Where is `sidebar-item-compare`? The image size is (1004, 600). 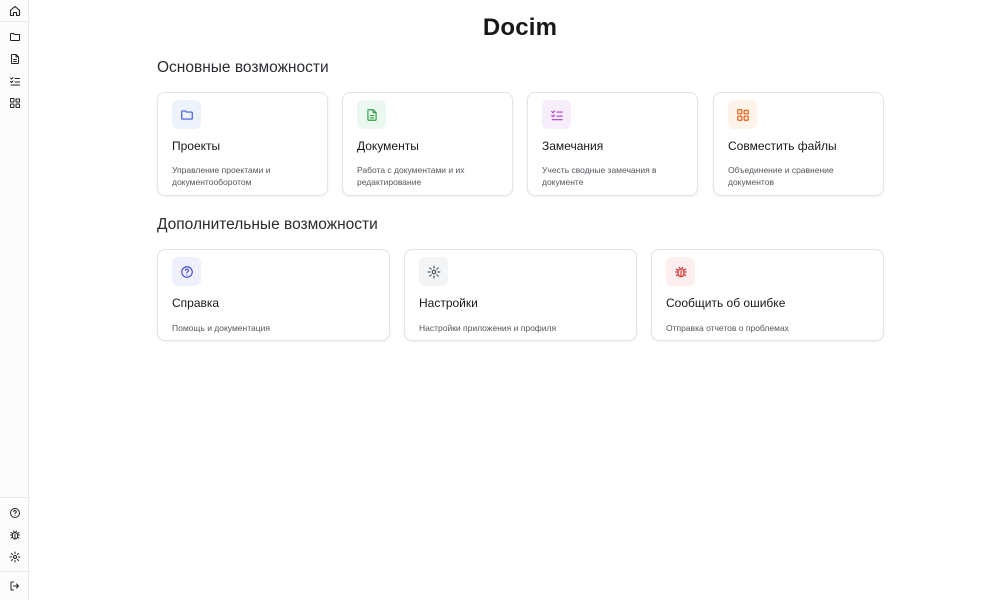 sidebar-item-compare is located at coordinates (14, 102).